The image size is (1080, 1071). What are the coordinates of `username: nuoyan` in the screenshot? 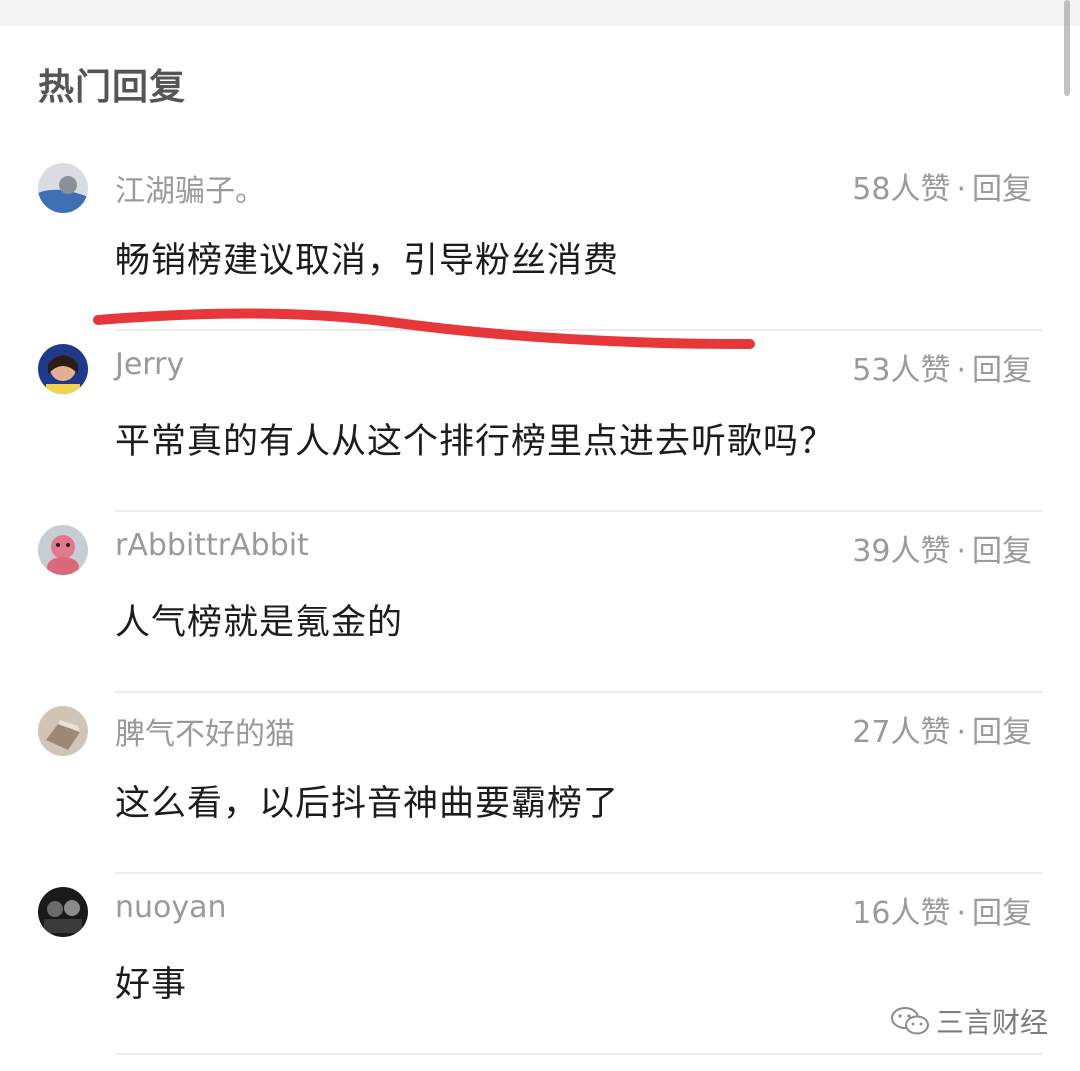 It's located at (171, 907).